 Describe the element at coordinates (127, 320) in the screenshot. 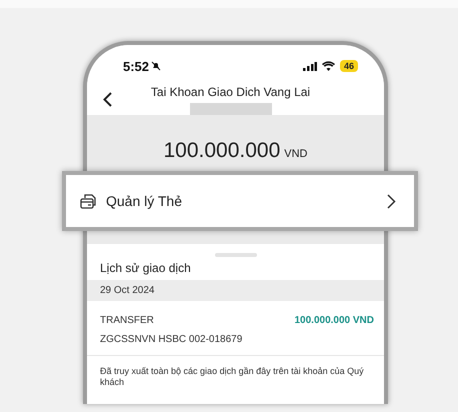

I see `transaction-type: TRANSFER` at that location.